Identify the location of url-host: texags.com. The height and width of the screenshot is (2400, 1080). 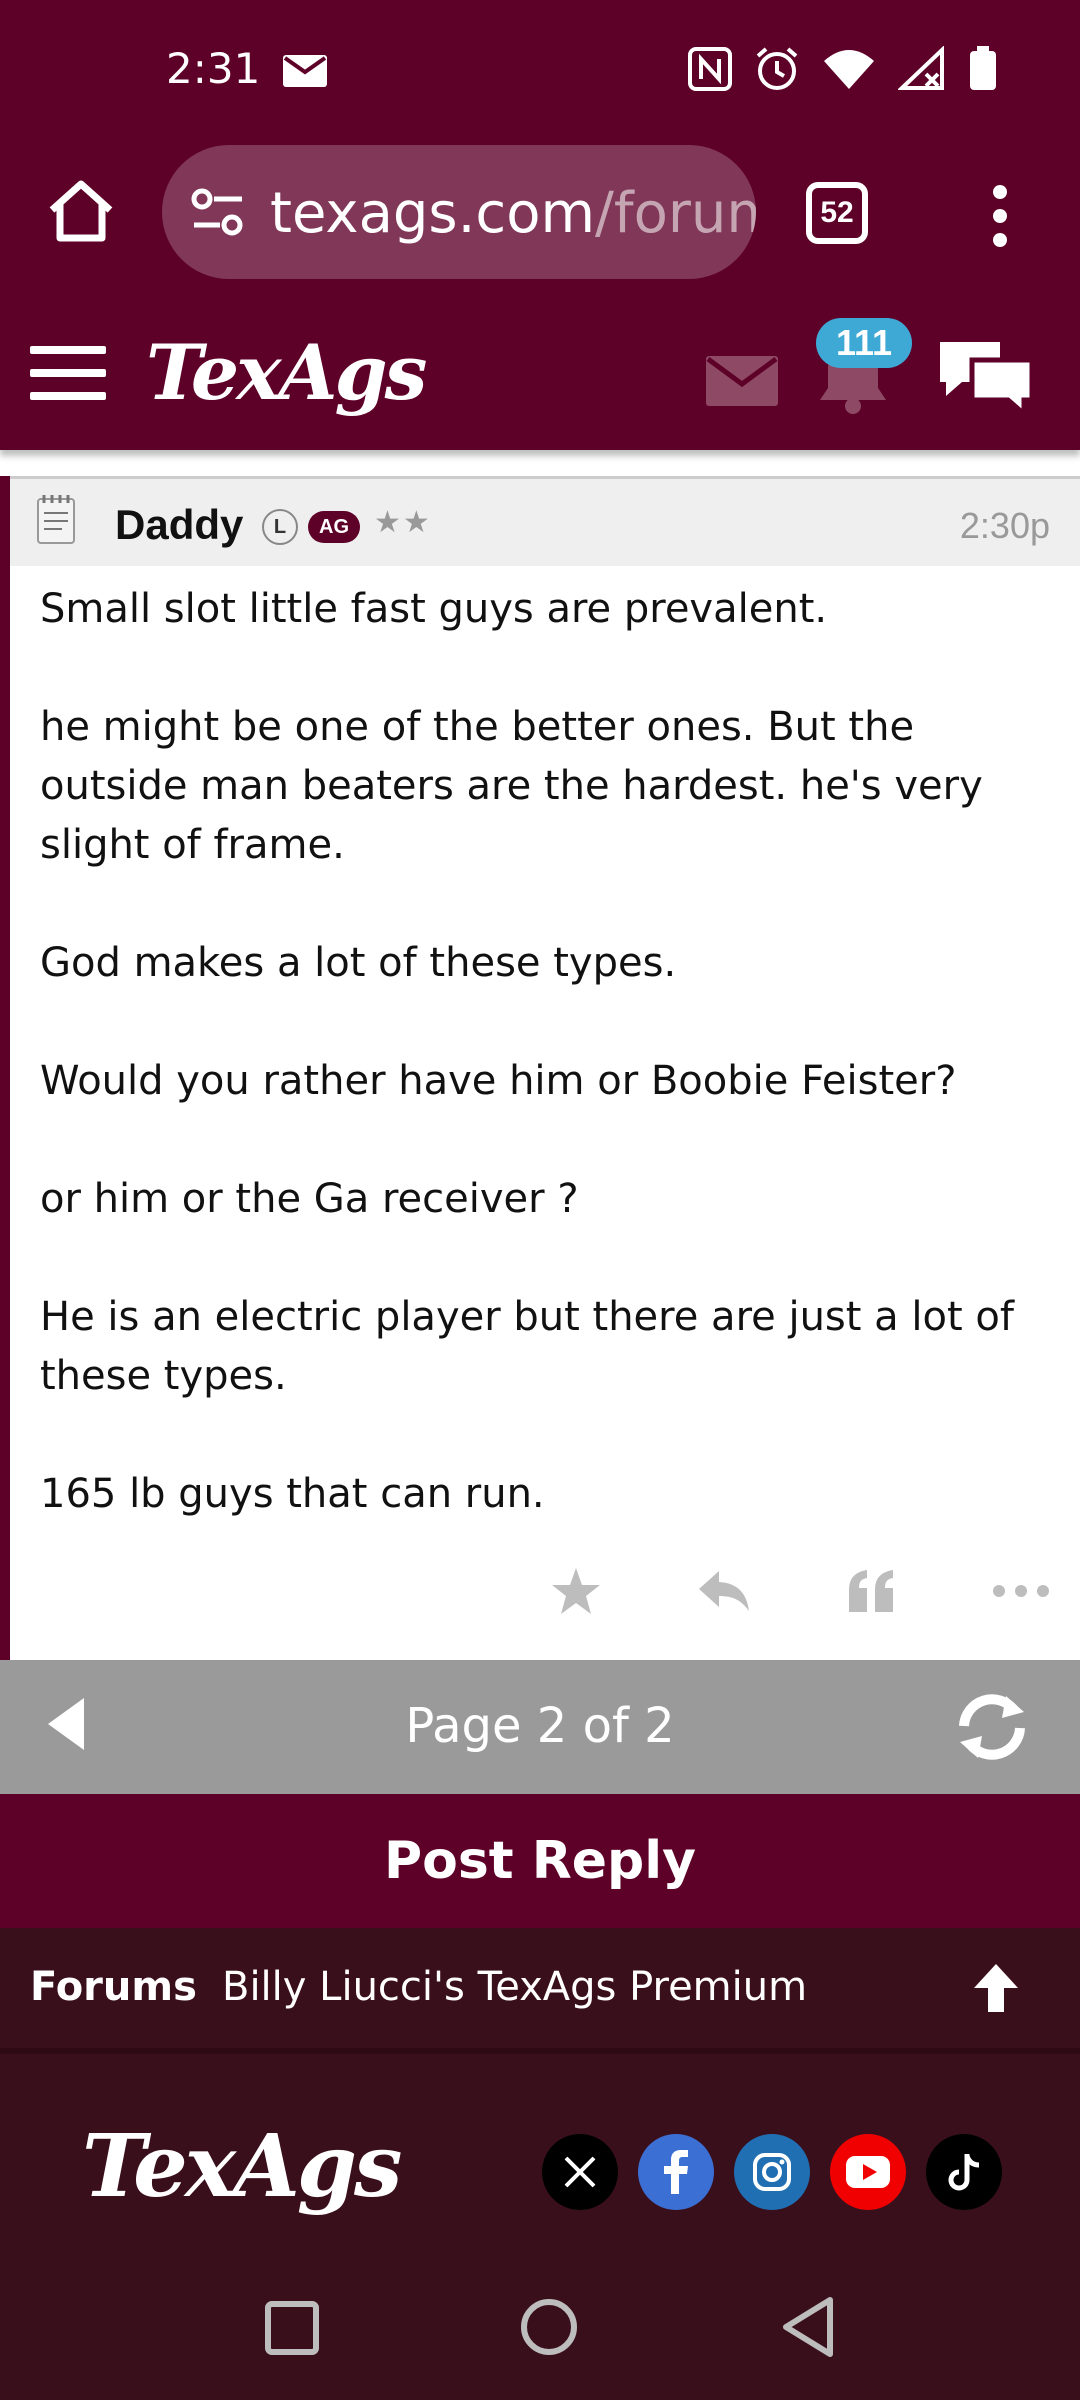
(433, 213).